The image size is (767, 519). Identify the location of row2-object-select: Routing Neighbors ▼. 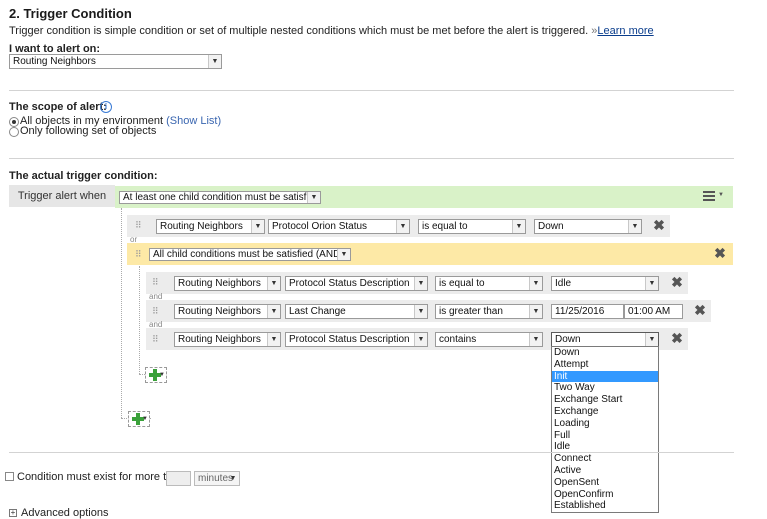
(227, 283).